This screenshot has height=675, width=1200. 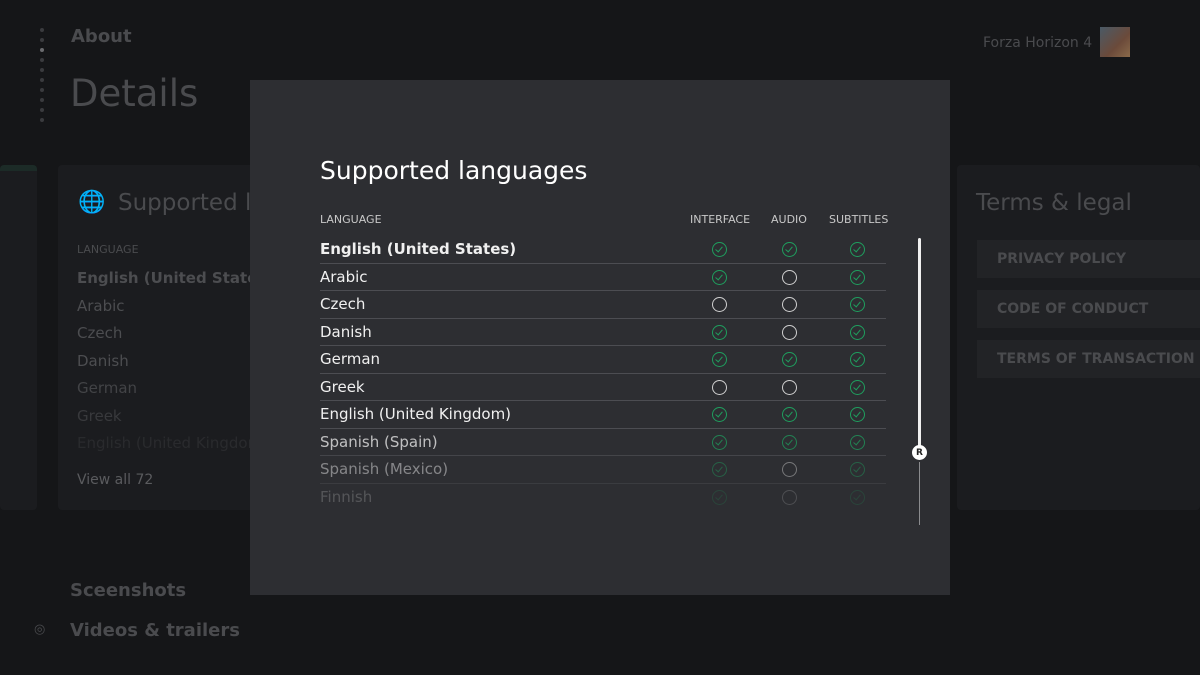 What do you see at coordinates (603, 250) in the screenshot?
I see `table-row: English (United States)` at bounding box center [603, 250].